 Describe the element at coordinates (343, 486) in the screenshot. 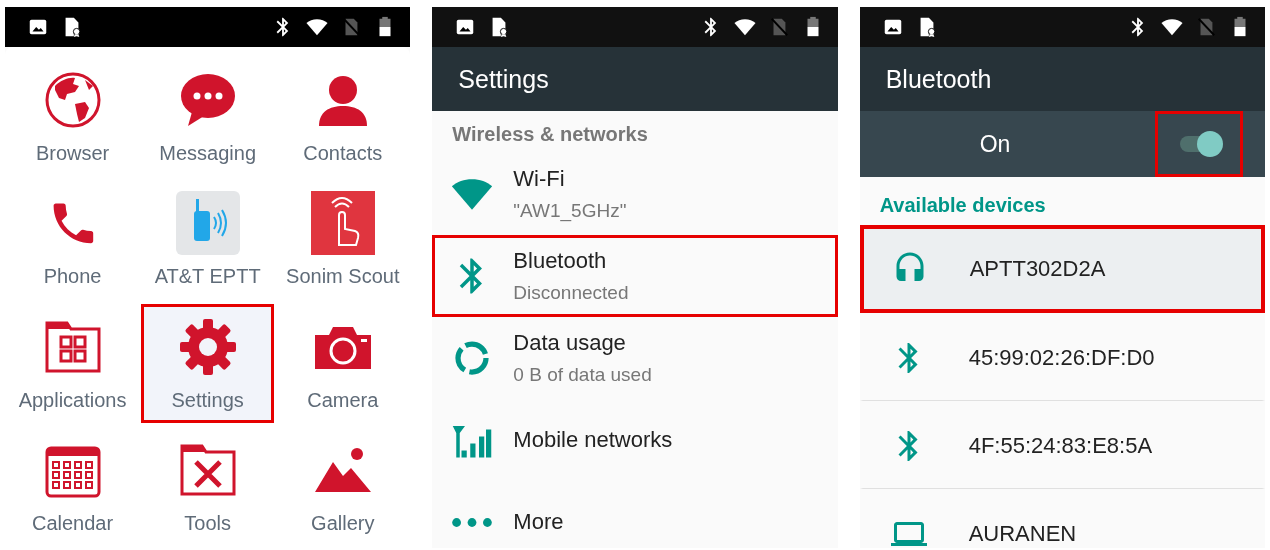

I see `app-shortcut: Gallery` at that location.